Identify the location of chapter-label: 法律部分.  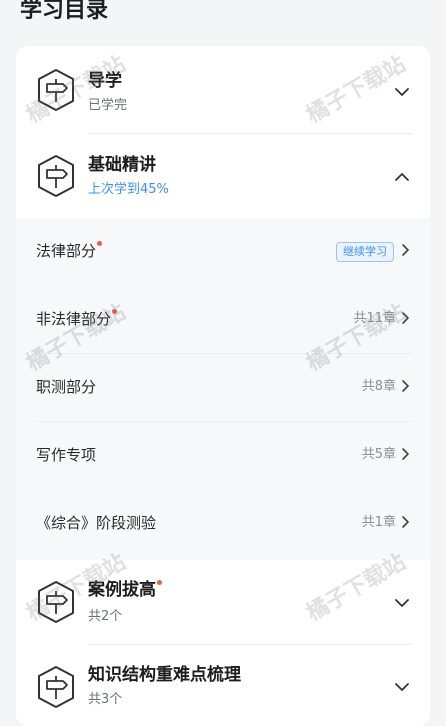
(69, 251).